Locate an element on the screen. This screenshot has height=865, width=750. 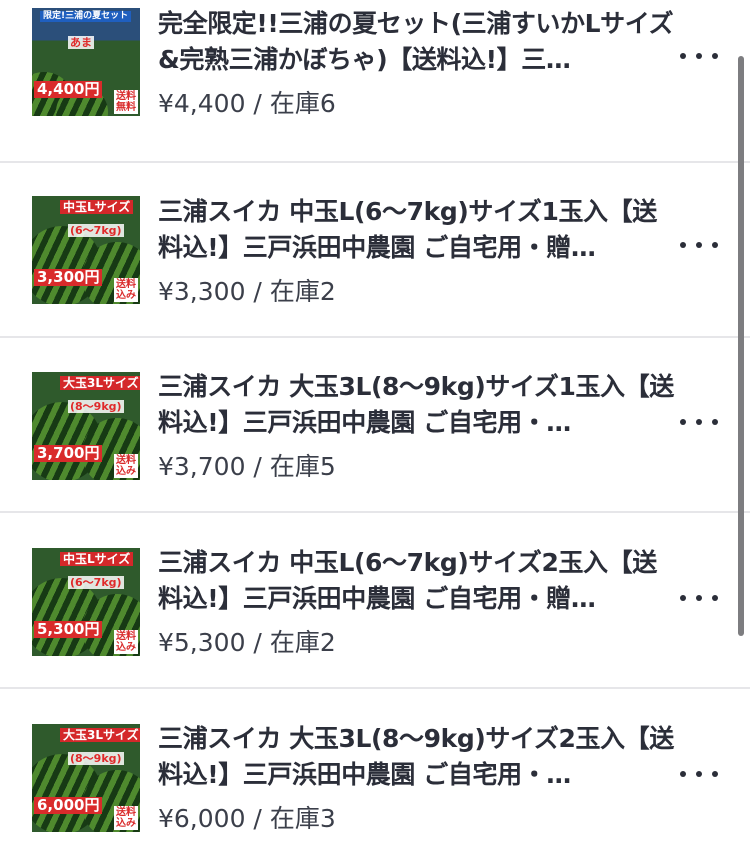
product-price-stock: ¥6,000 / 在庫3 is located at coordinates (247, 819).